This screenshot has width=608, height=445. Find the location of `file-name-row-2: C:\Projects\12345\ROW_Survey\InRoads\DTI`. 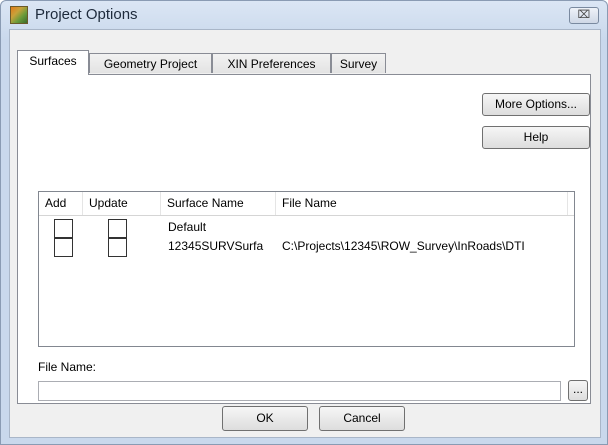

file-name-row-2: C:\Projects\12345\ROW_Survey\InRoads\DTI is located at coordinates (403, 246).